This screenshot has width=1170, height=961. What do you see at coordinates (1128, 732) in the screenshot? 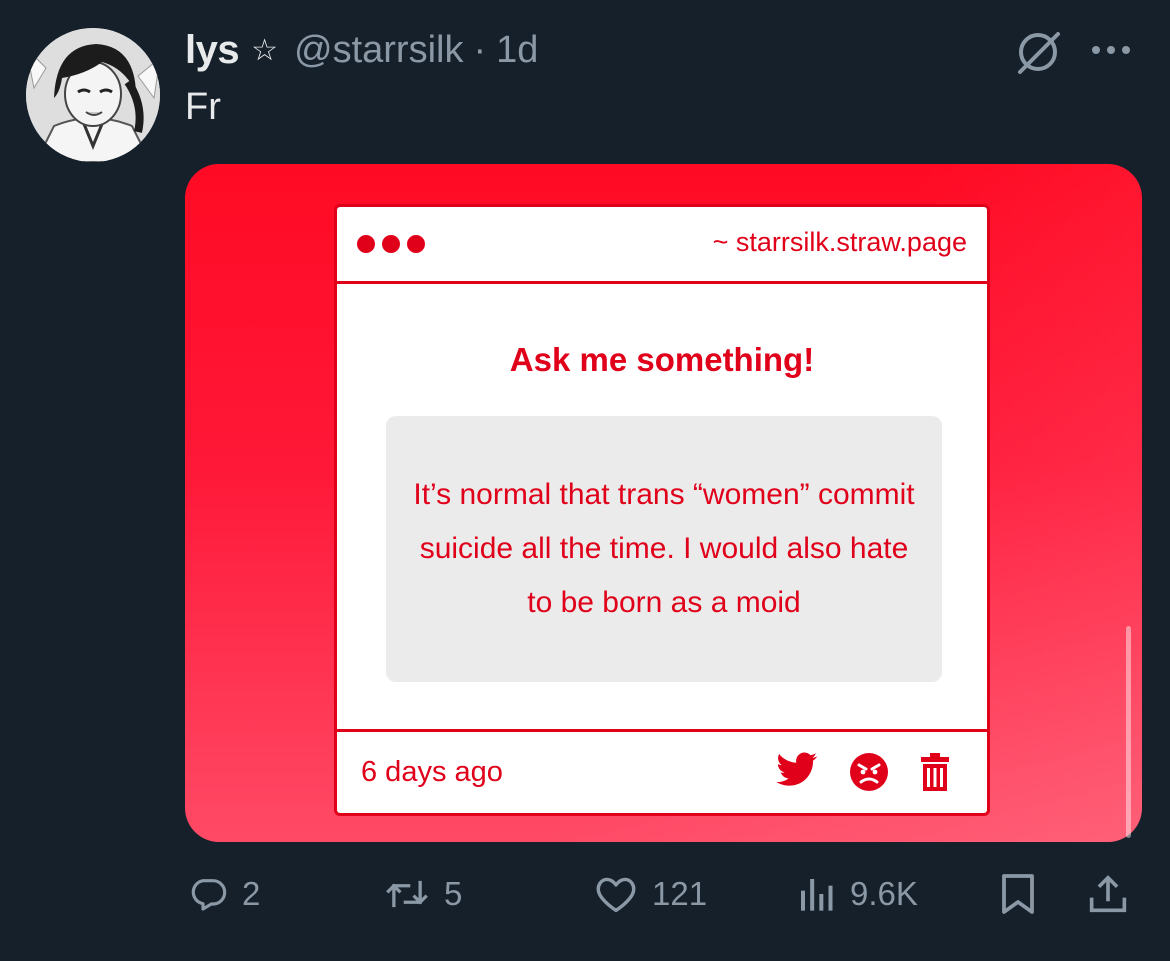
I see `media-scrollbar` at bounding box center [1128, 732].